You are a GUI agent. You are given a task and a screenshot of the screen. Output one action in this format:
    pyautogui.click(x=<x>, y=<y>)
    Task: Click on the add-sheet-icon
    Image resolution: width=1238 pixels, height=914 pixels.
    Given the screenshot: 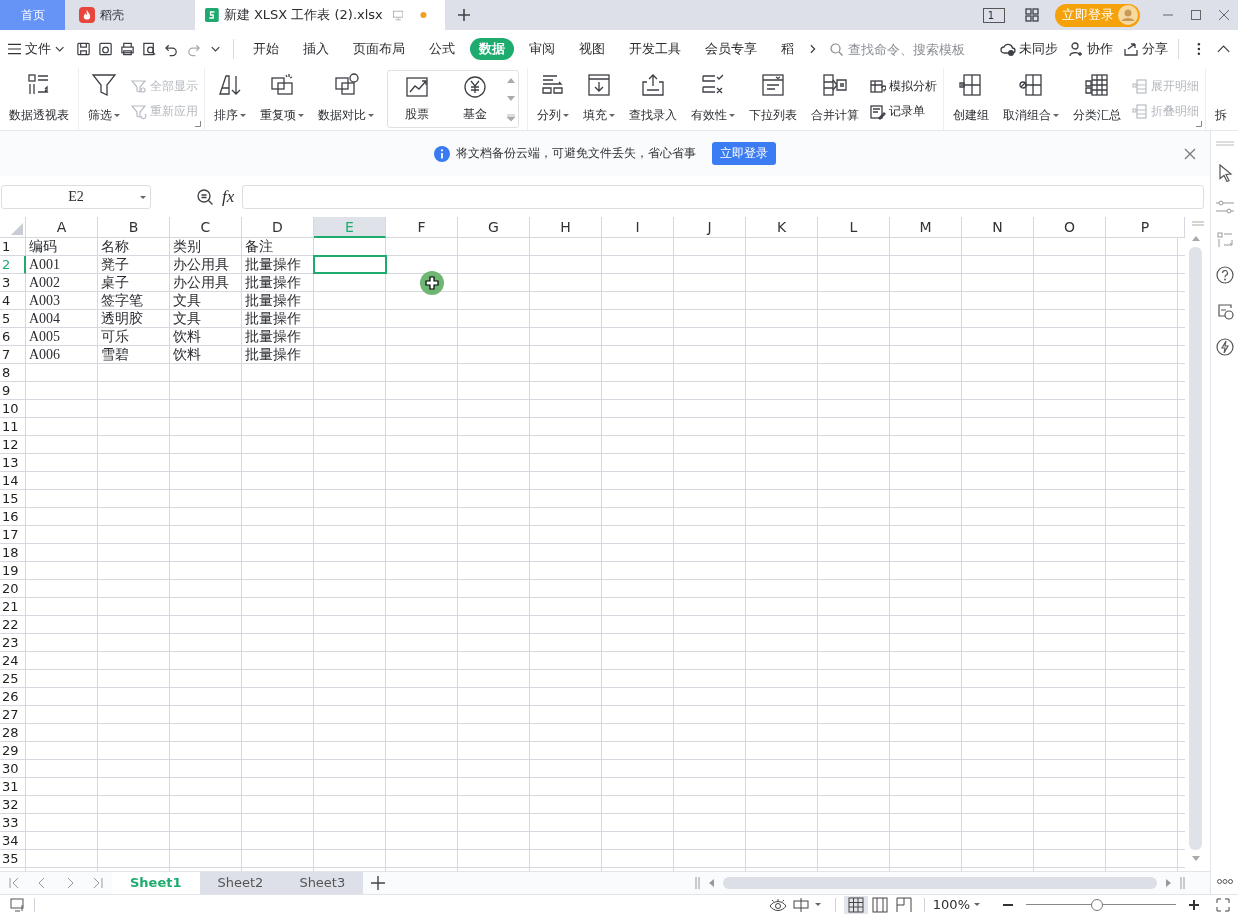 What is the action you would take?
    pyautogui.click(x=378, y=883)
    